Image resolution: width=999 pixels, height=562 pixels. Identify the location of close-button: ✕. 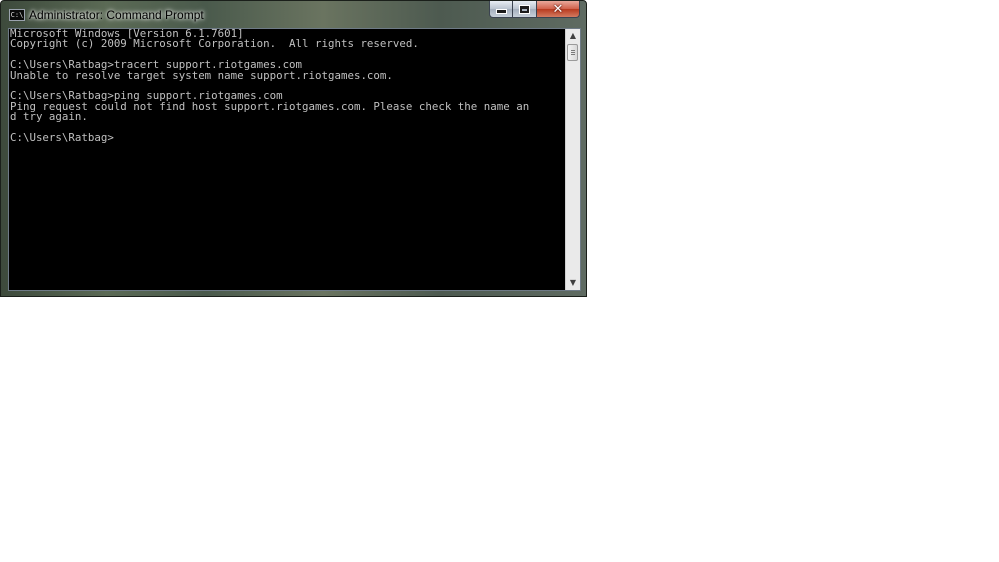
(558, 9).